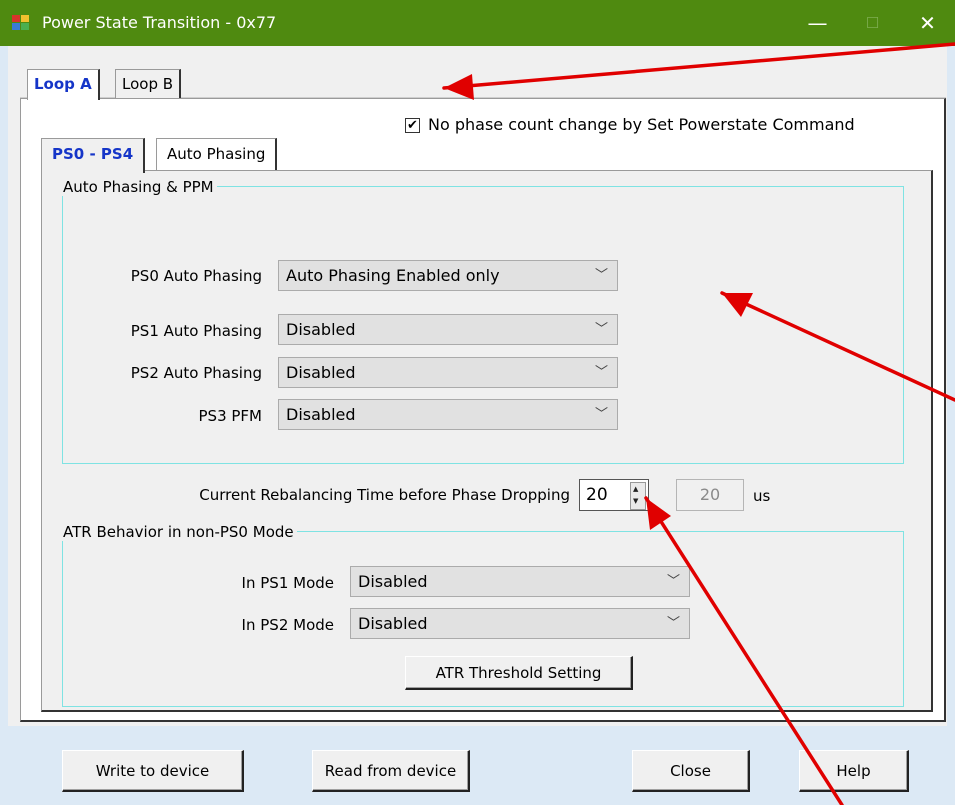 The width and height of the screenshot is (955, 805). I want to click on window-title: Power State Transition - 0x77, so click(159, 22).